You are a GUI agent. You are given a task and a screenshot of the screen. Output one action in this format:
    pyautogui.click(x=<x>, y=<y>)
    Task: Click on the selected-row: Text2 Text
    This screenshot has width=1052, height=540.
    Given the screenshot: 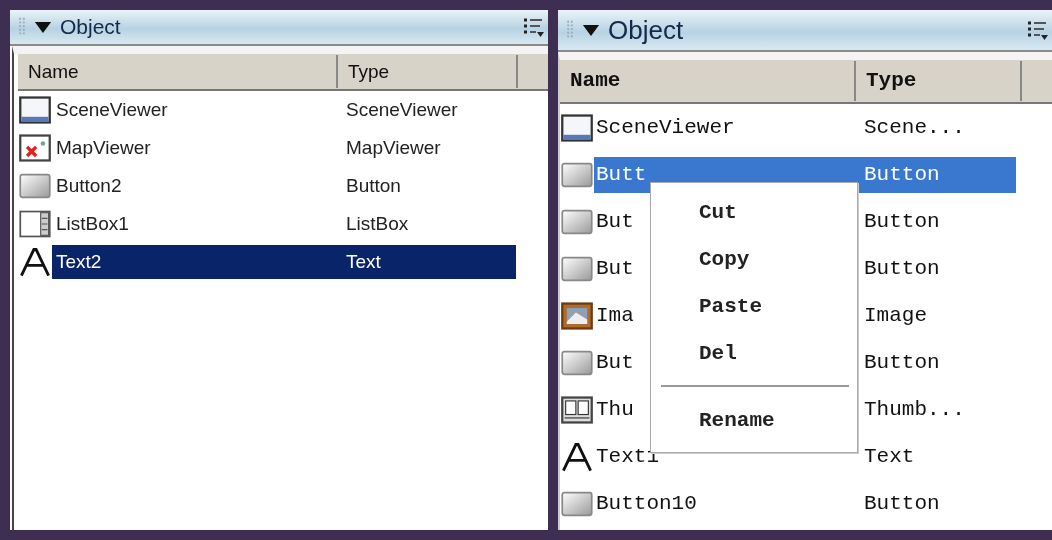 What is the action you would take?
    pyautogui.click(x=284, y=262)
    